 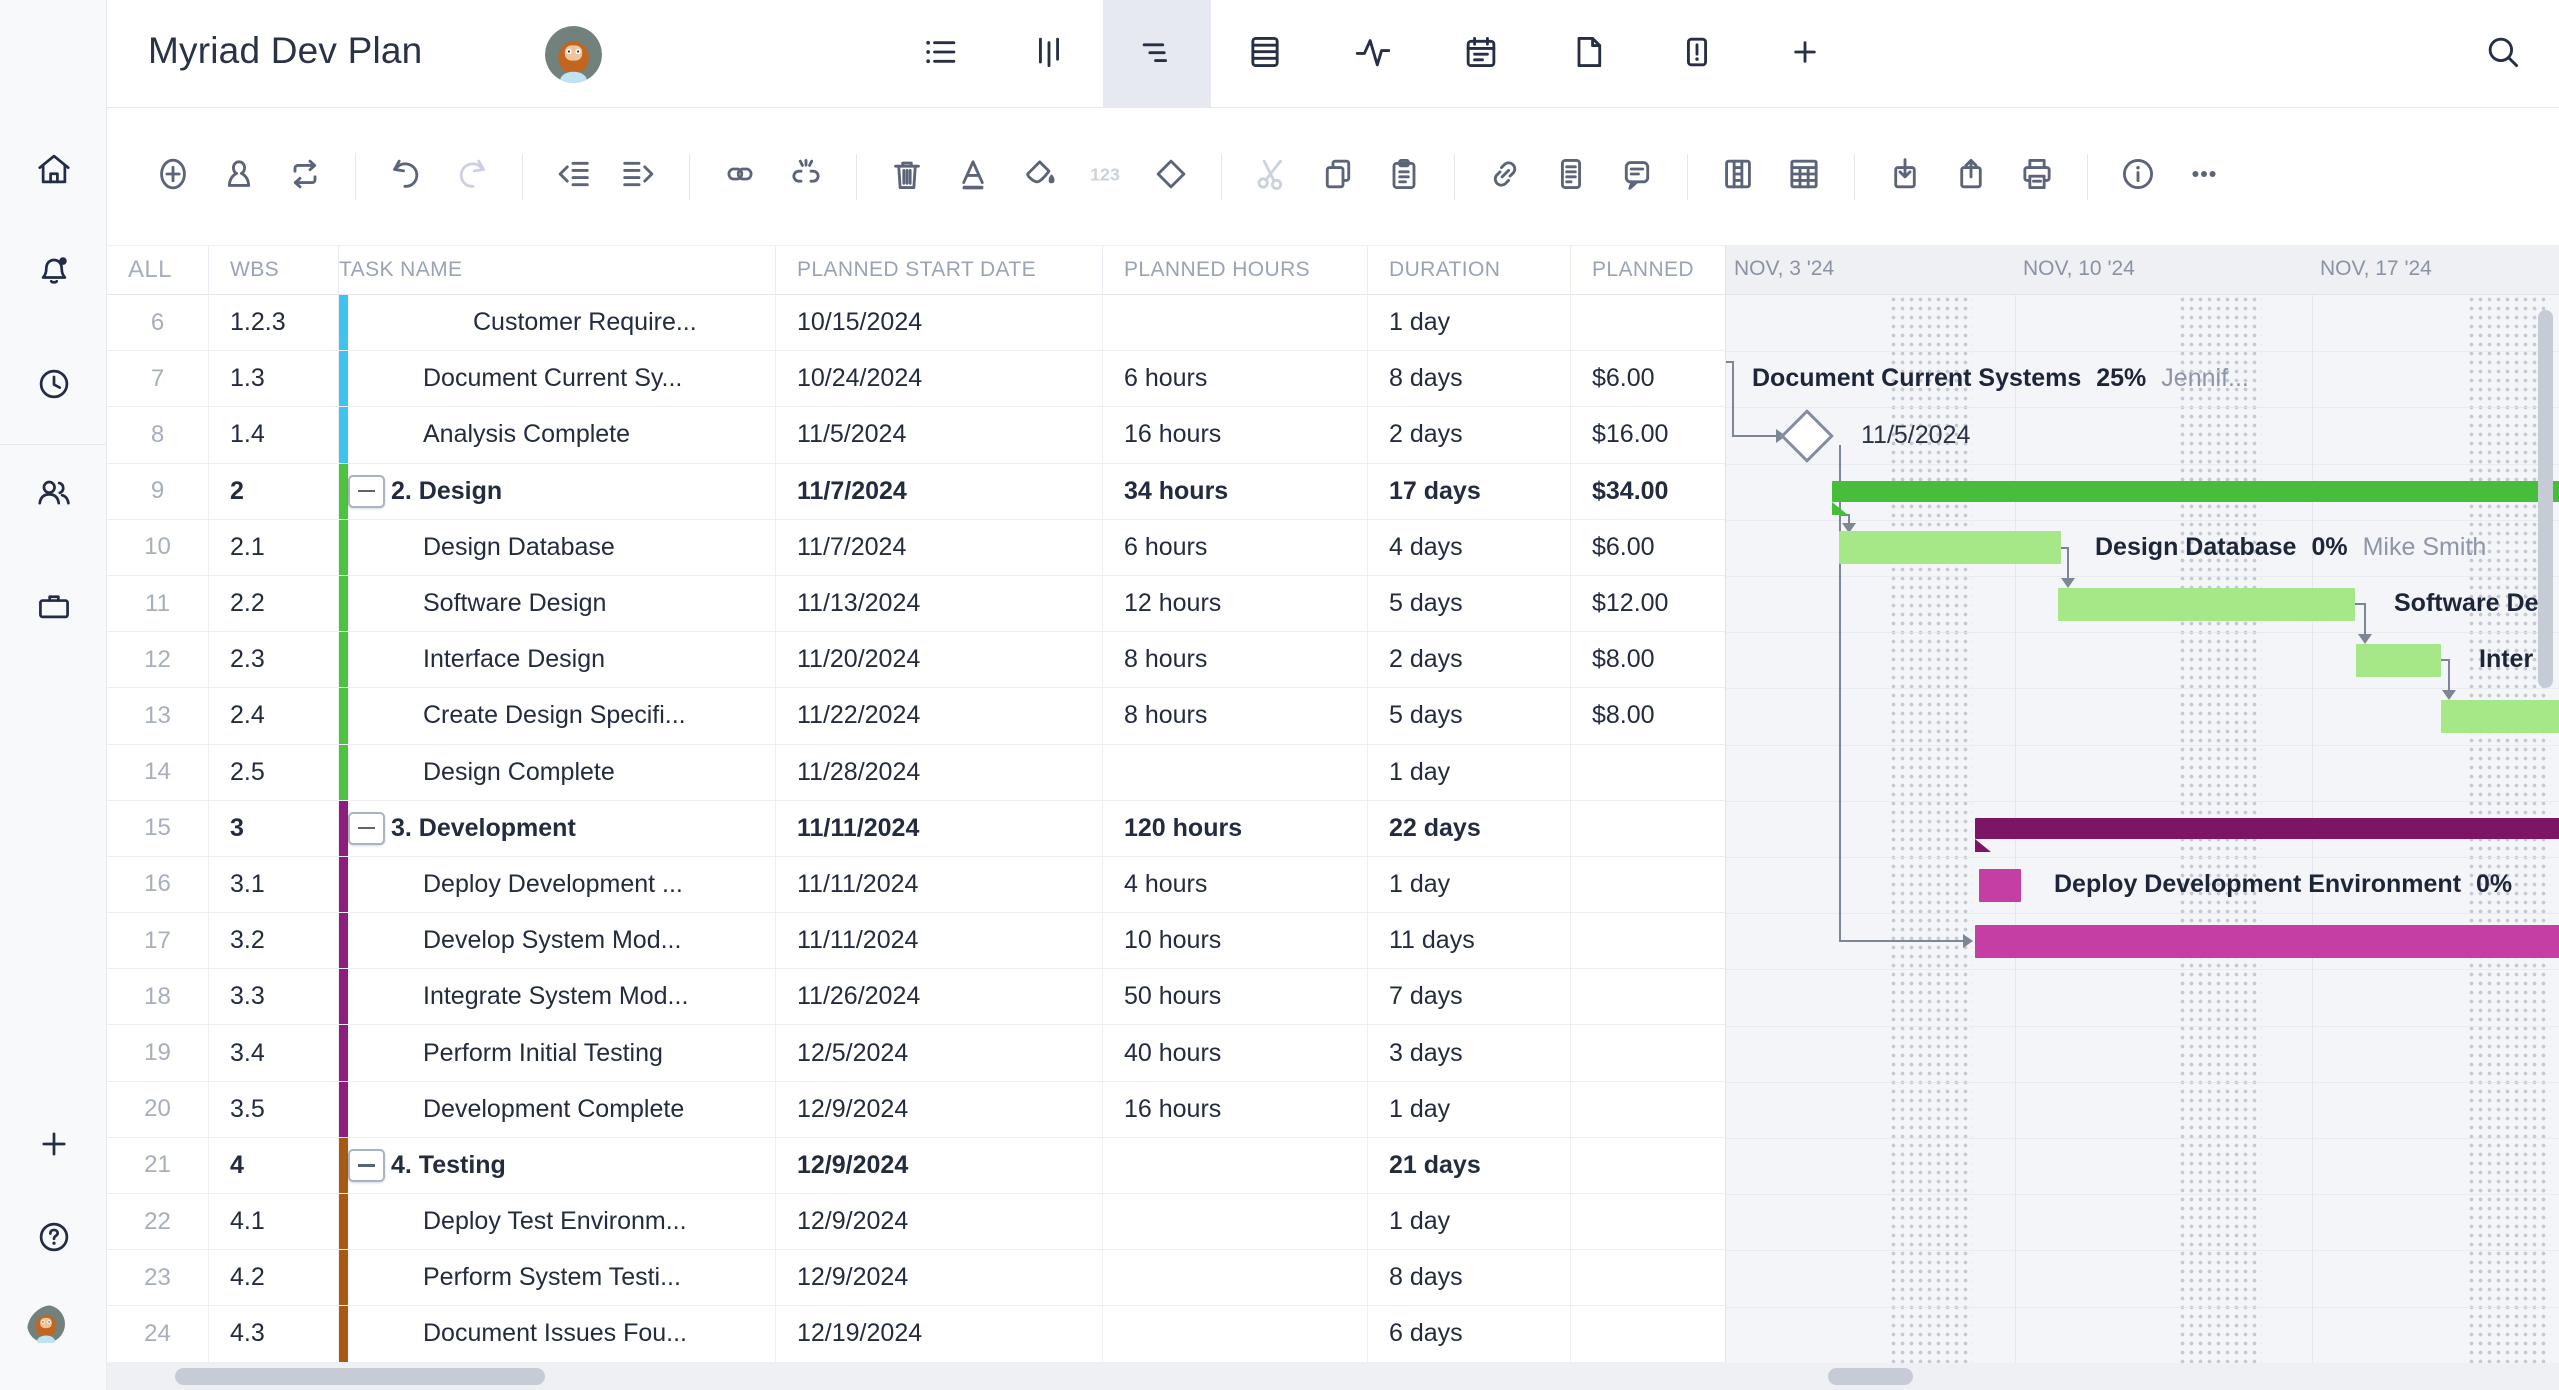 I want to click on vertical-scrollbar-thumb, so click(x=2545, y=499).